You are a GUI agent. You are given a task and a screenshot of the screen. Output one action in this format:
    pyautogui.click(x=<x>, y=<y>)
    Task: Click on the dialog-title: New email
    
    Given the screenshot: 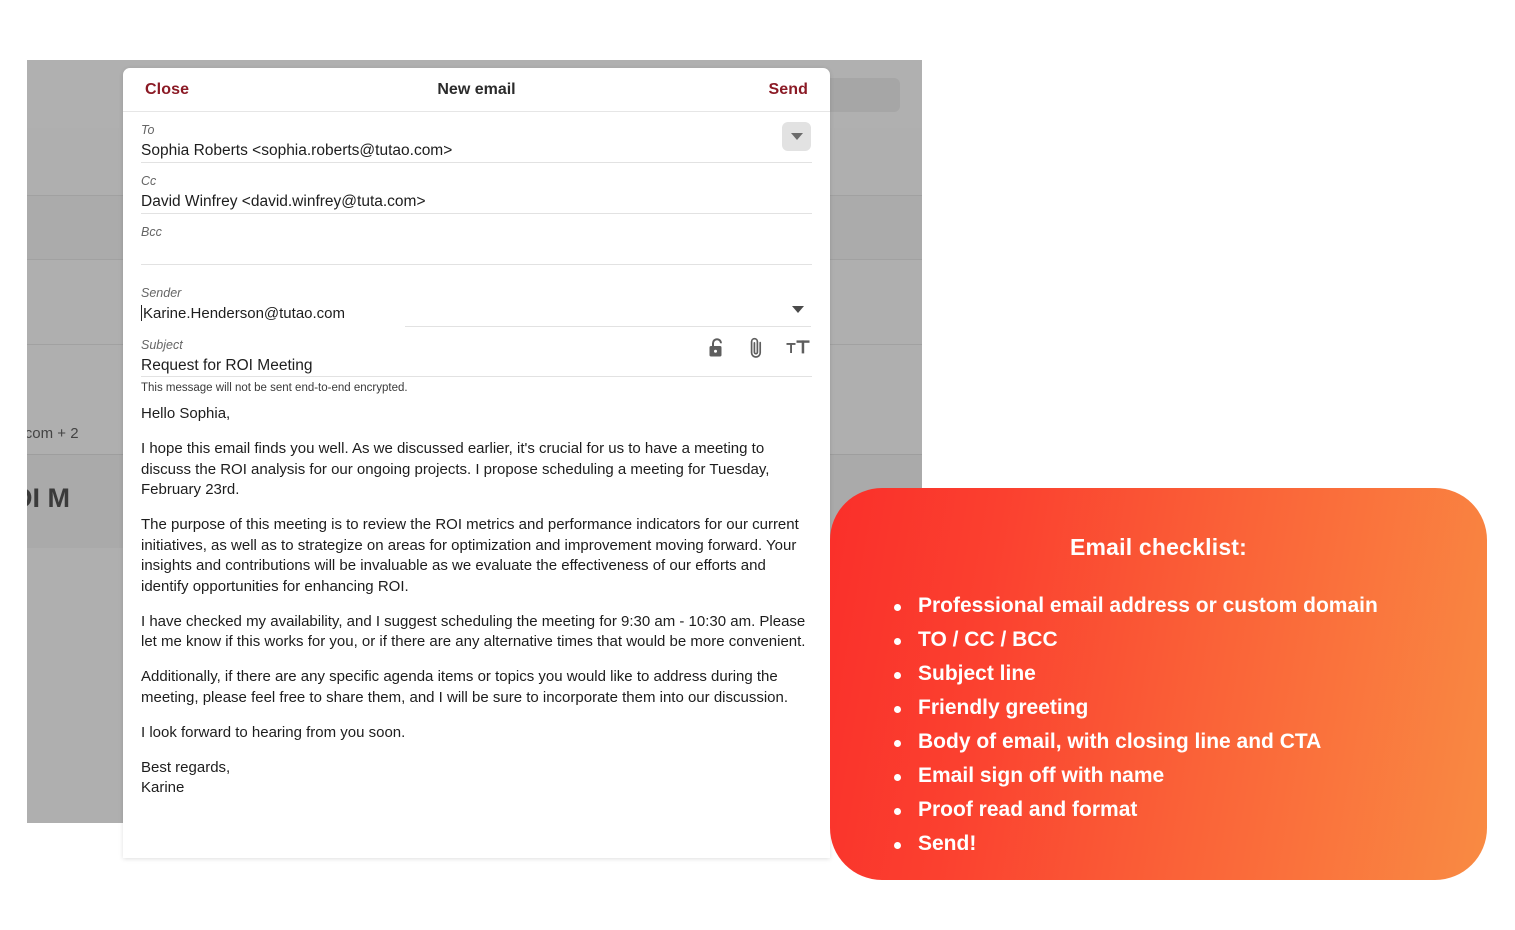 What is the action you would take?
    pyautogui.click(x=476, y=89)
    